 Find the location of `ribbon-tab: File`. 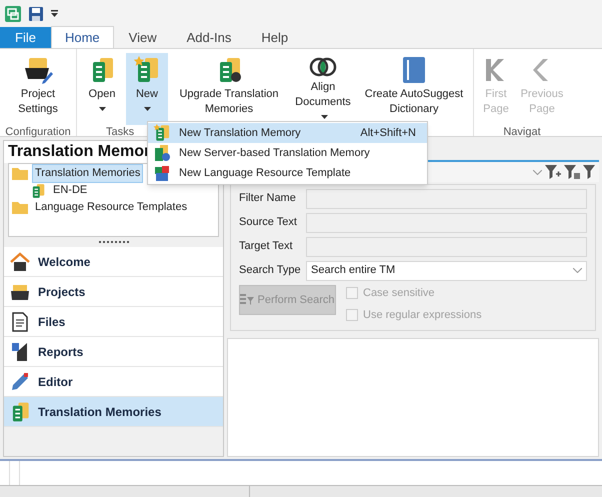

ribbon-tab: File is located at coordinates (25, 37).